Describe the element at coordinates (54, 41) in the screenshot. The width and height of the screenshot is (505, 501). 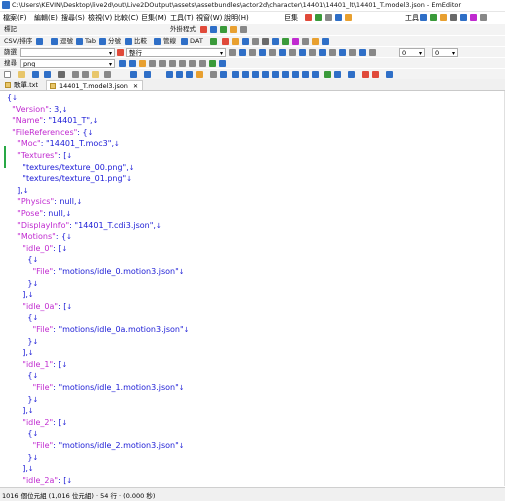
I see `comma-icon` at that location.